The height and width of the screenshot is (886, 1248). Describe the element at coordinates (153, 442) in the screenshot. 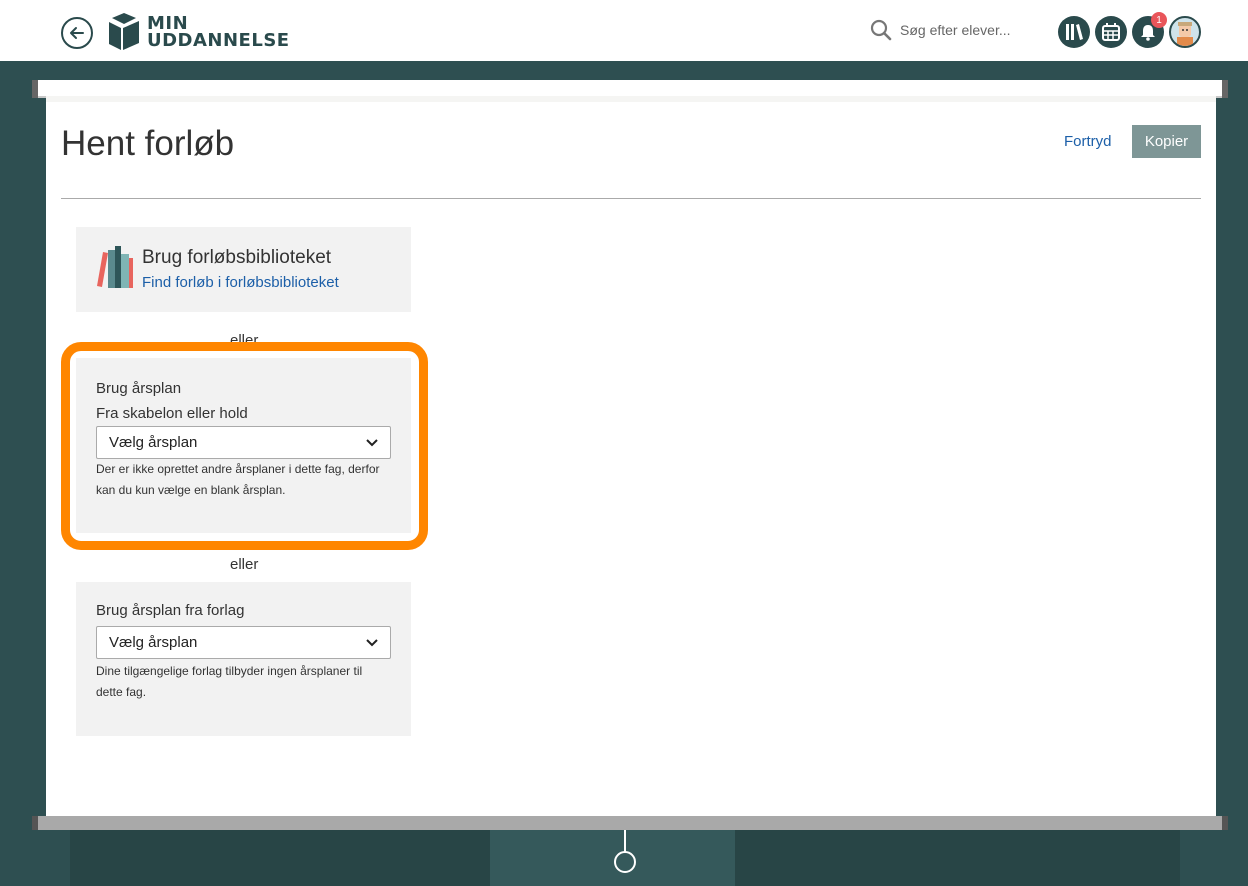

I see `year-plan-select-value: Vælg årsplan` at that location.